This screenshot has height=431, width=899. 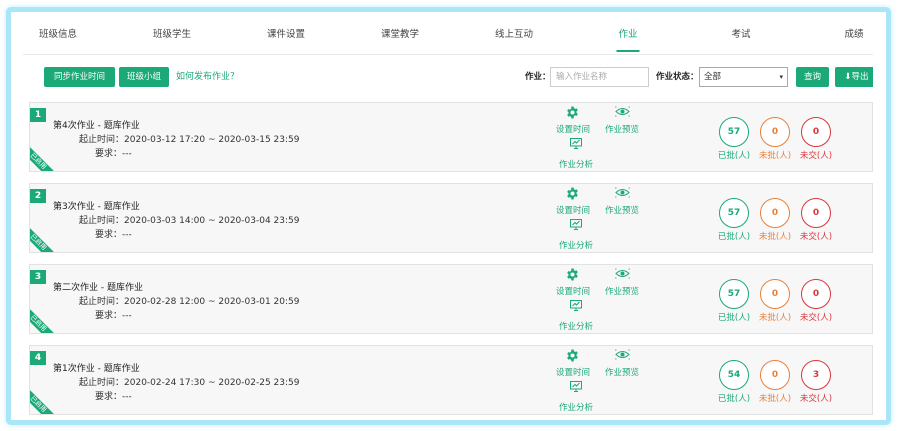 I want to click on export-button: ⬇导出, so click(x=854, y=77).